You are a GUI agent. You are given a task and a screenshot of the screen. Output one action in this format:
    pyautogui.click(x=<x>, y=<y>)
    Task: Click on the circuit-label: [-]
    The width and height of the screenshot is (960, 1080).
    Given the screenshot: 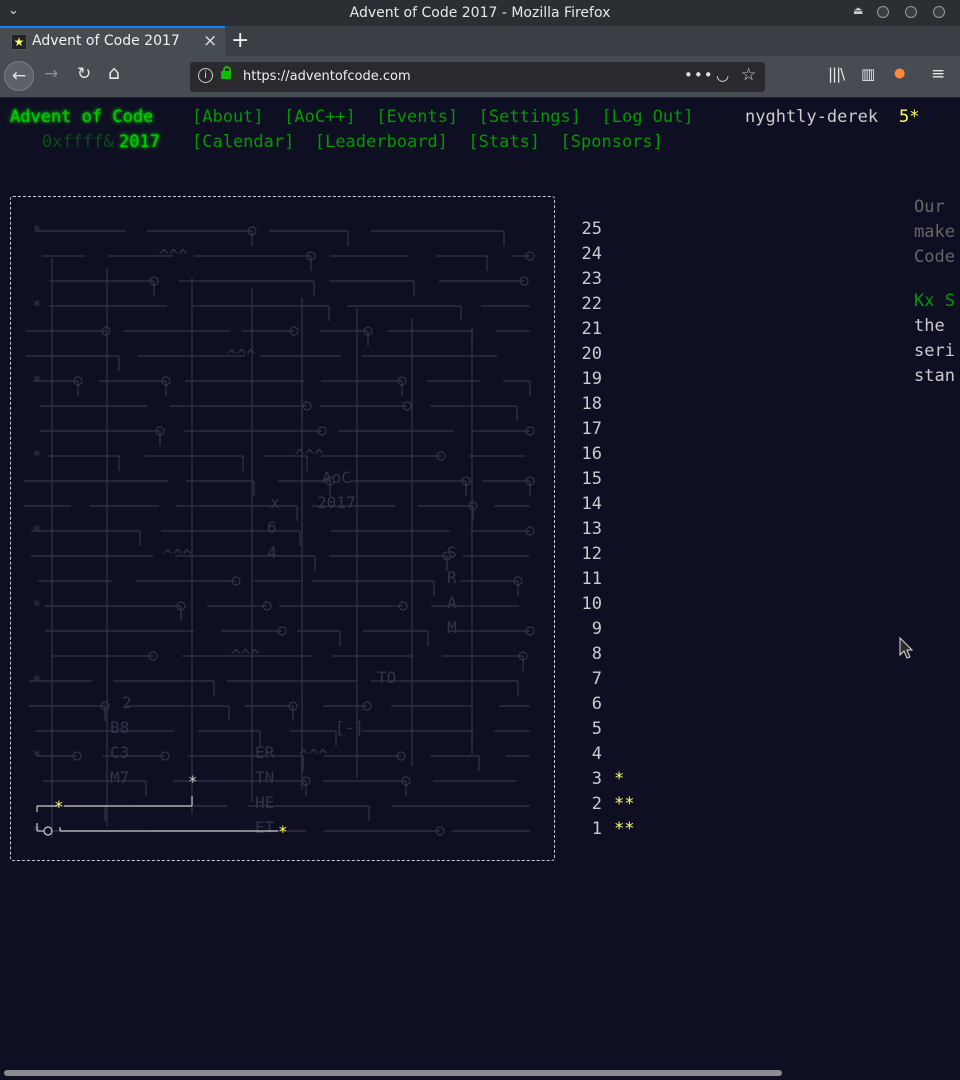 What is the action you would take?
    pyautogui.click(x=349, y=727)
    